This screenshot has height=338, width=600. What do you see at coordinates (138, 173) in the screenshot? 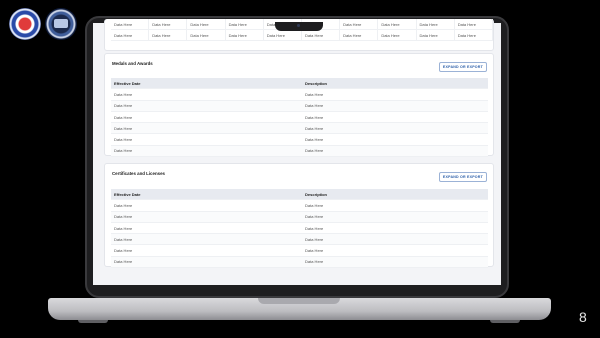
I see `certs-section-title: Certificates and Licenses` at bounding box center [138, 173].